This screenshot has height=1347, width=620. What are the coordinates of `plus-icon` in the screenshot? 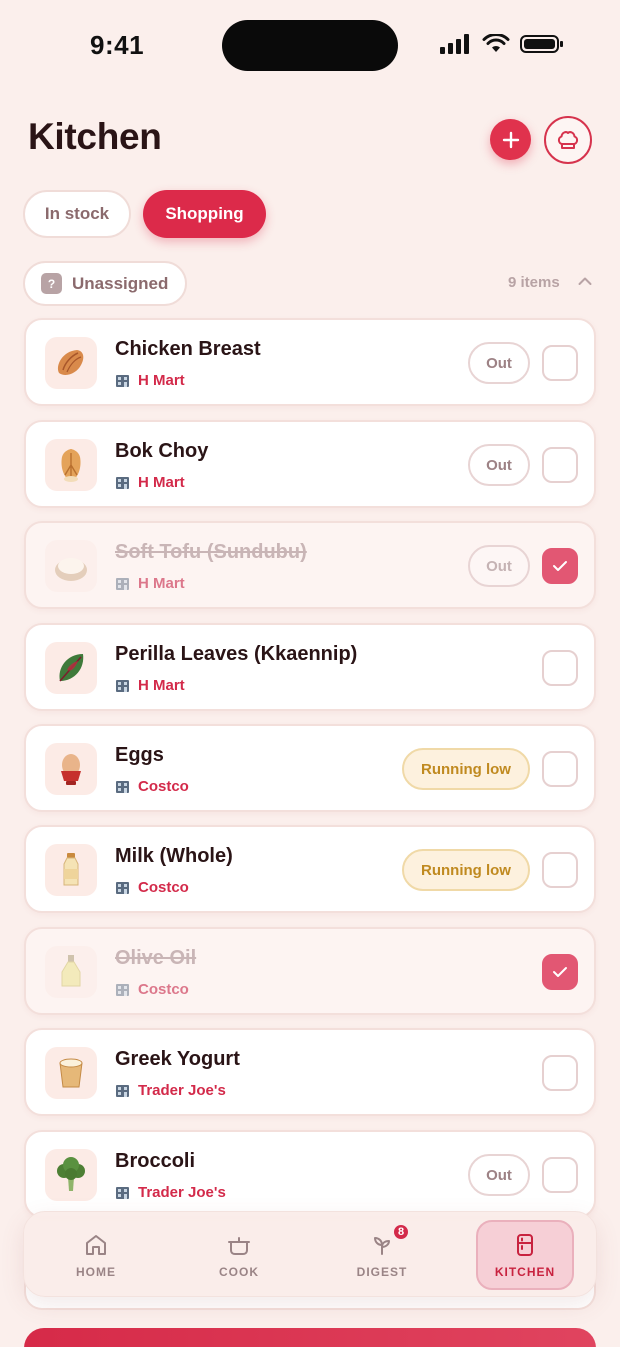 It's located at (510, 139).